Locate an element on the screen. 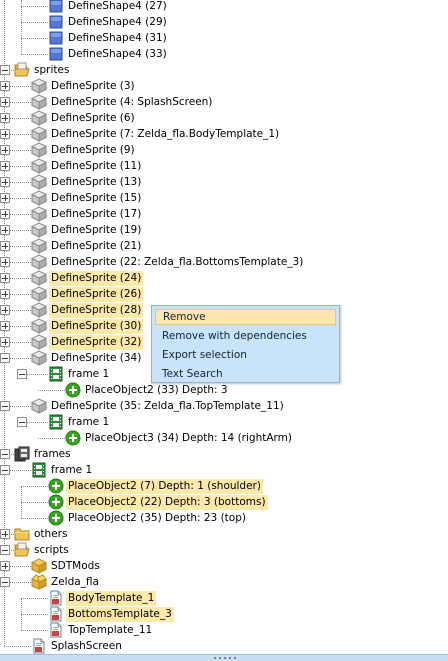 The image size is (448, 661). shape-icon is located at coordinates (56, 38).